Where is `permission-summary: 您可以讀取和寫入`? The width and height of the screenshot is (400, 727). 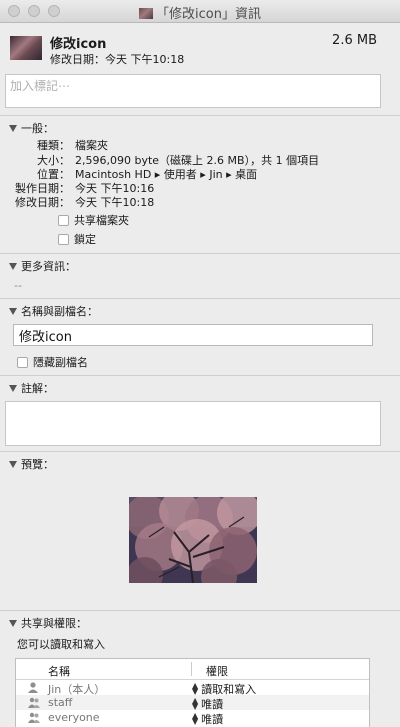 permission-summary: 您可以讀取和寫入 is located at coordinates (61, 644).